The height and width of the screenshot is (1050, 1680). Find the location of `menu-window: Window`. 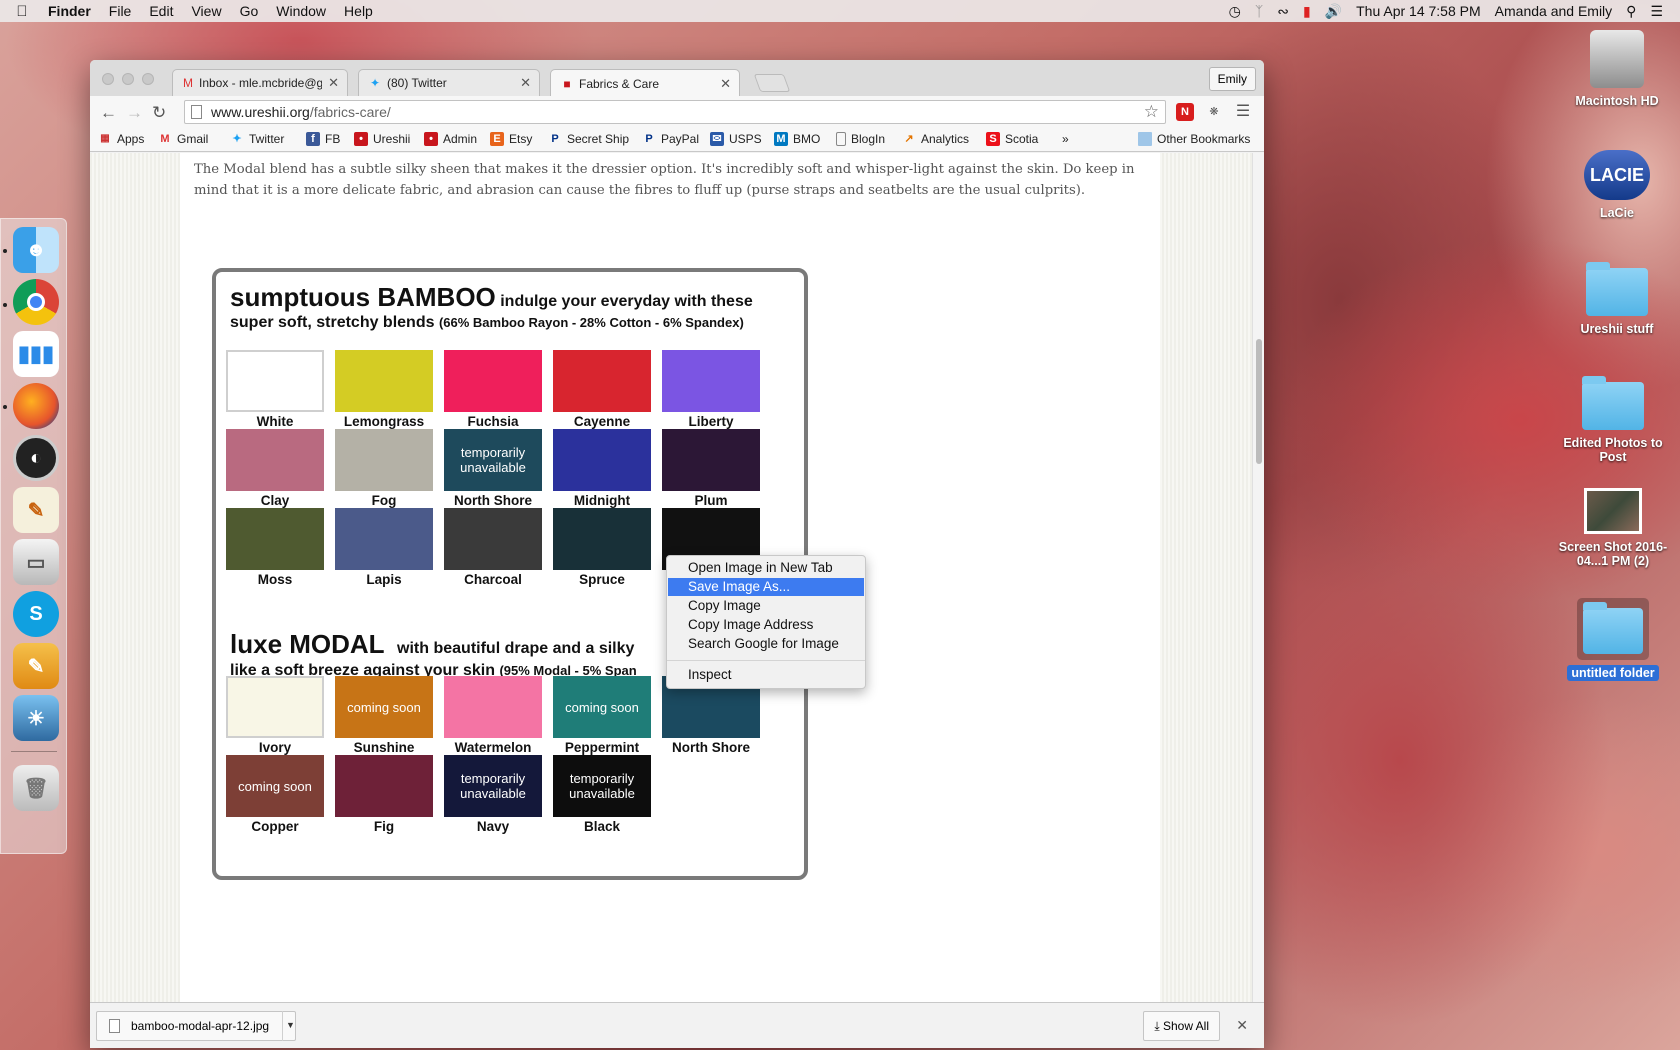

menu-window: Window is located at coordinates (301, 11).